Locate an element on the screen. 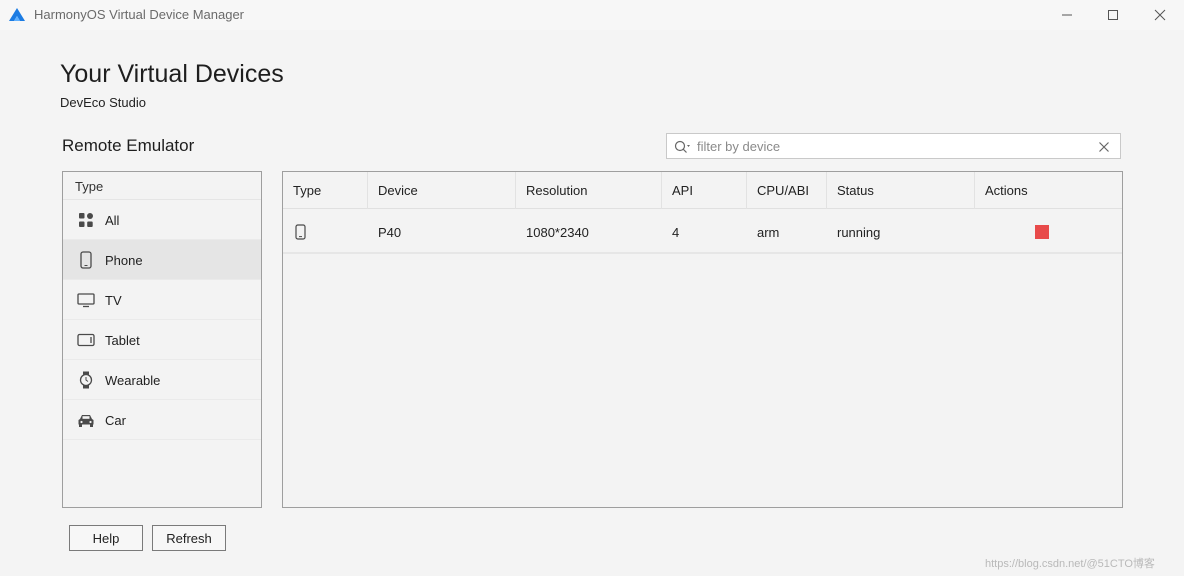 The width and height of the screenshot is (1184, 576). type-item-phone: Phone is located at coordinates (162, 260).